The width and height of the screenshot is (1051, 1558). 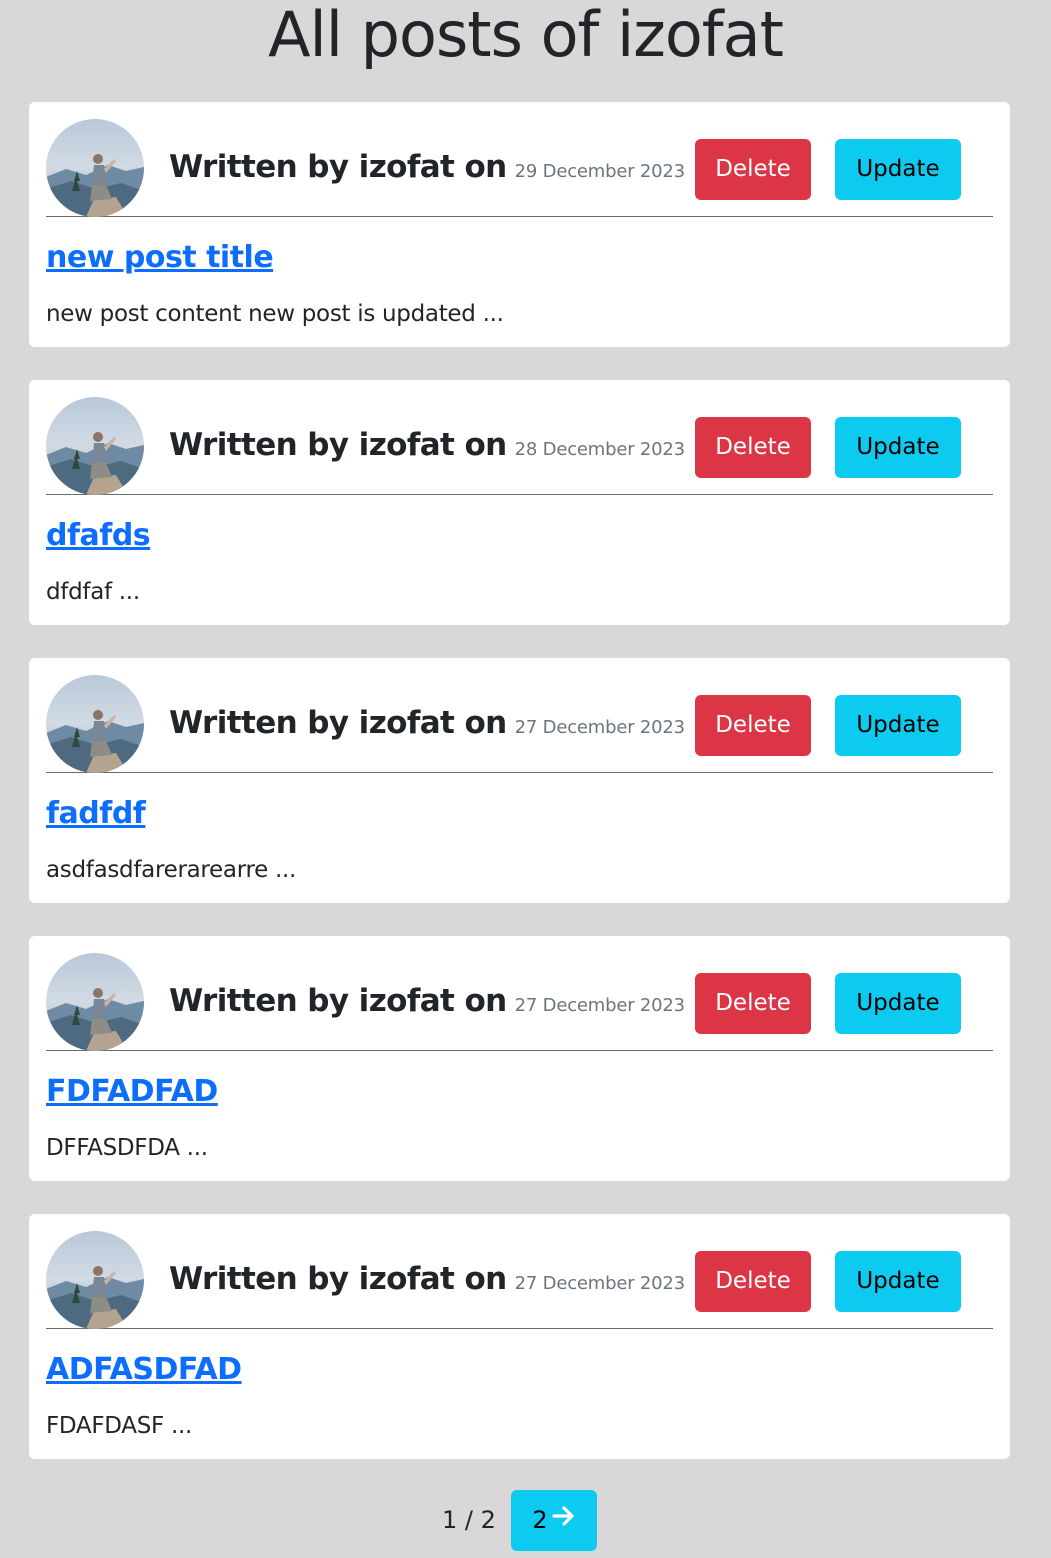 I want to click on post-date: 29 December 2023, so click(x=599, y=171).